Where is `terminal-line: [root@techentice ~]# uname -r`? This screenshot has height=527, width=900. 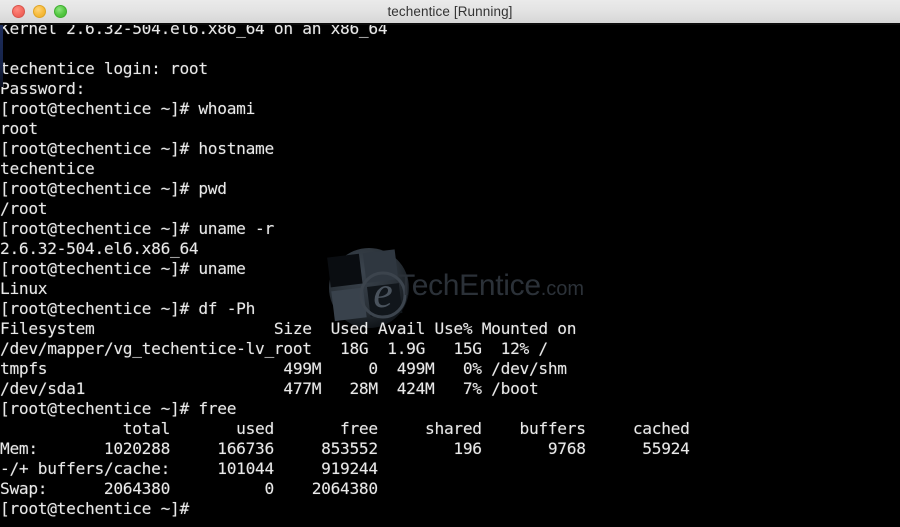 terminal-line: [root@techentice ~]# uname -r is located at coordinates (137, 228).